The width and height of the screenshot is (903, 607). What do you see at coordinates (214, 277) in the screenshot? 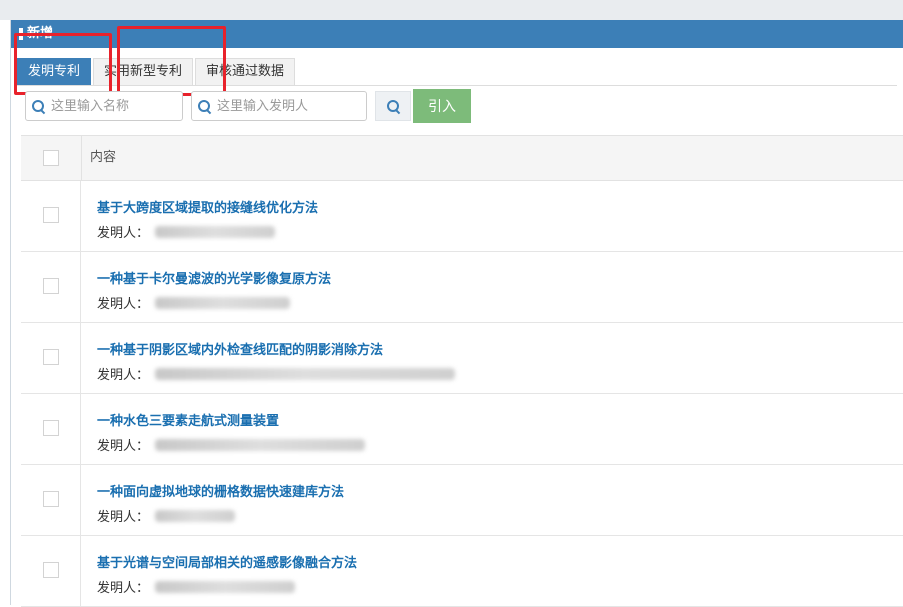
I see `patent-title-link: 一种基于卡尔曼滤波的光学影像复原方法` at bounding box center [214, 277].